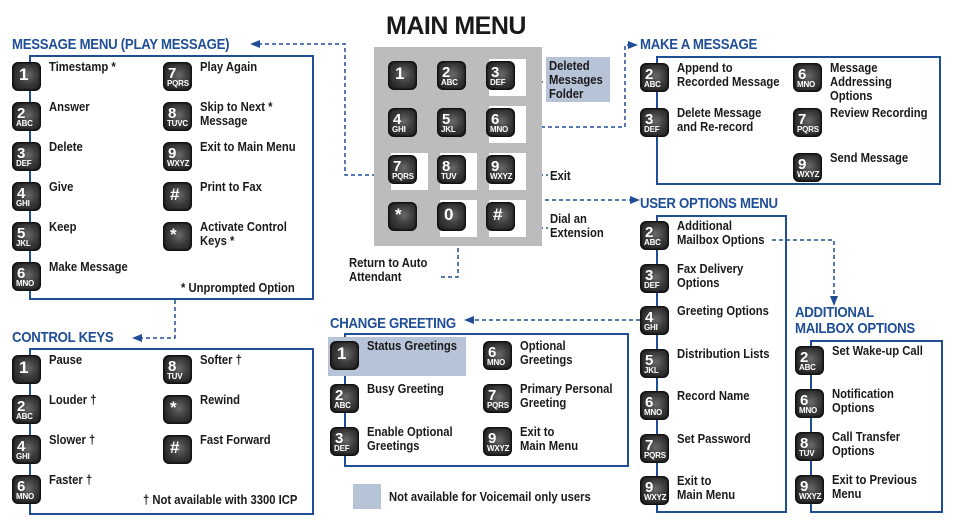 The image size is (954, 528). Describe the element at coordinates (654, 363) in the screenshot. I see `useropts-key-5: 5 JKL` at that location.